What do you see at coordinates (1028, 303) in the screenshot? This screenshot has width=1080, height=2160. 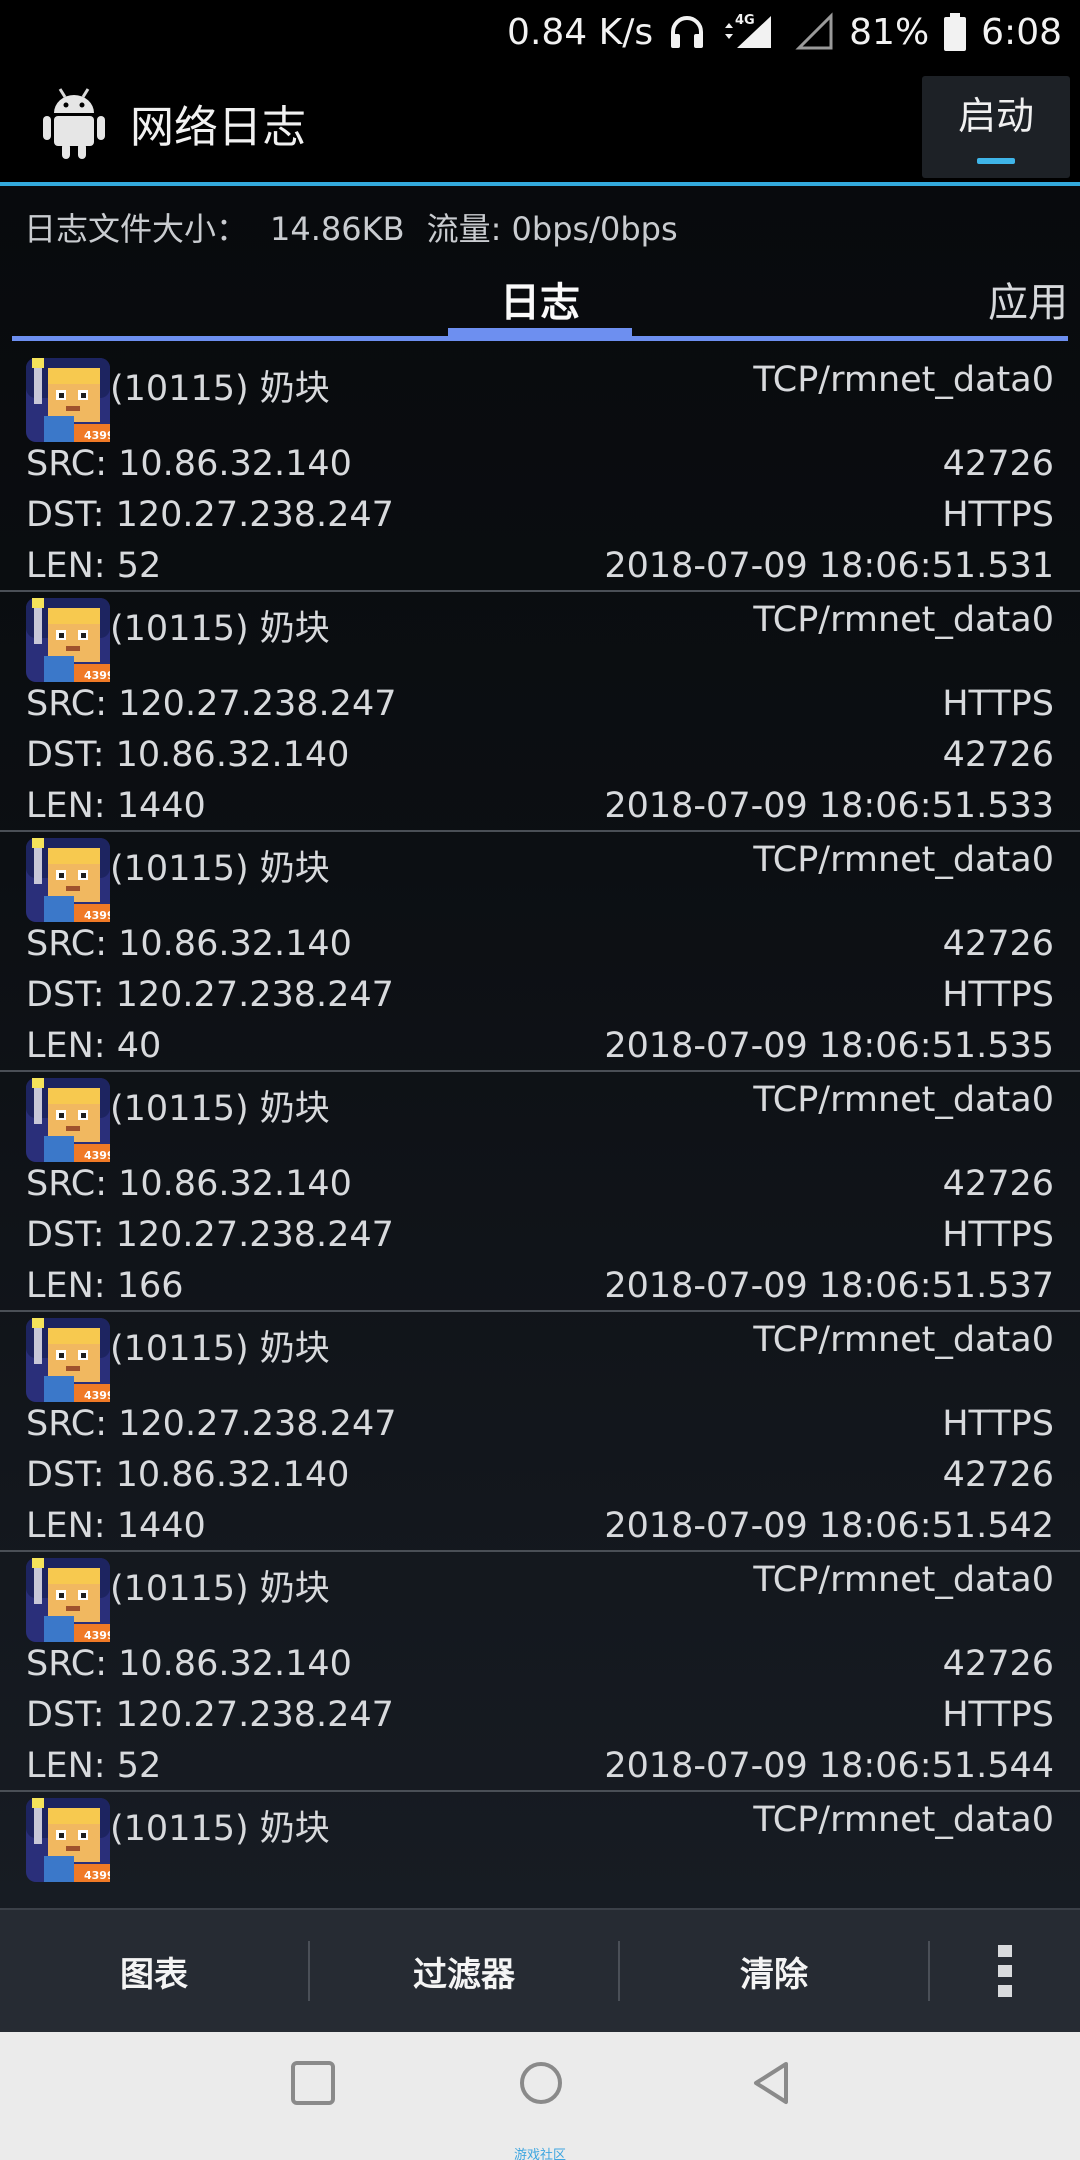 I see `tab-apps-label: 应用` at bounding box center [1028, 303].